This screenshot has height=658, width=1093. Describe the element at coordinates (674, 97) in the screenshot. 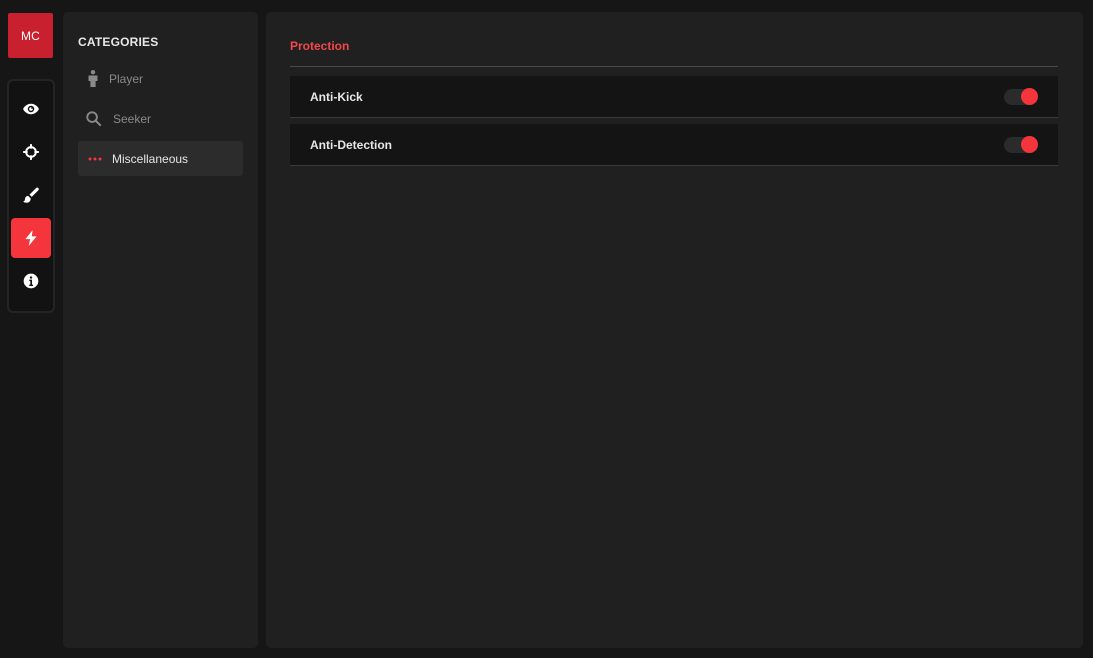

I see `option-row-anti-kick: Anti-Kick` at that location.